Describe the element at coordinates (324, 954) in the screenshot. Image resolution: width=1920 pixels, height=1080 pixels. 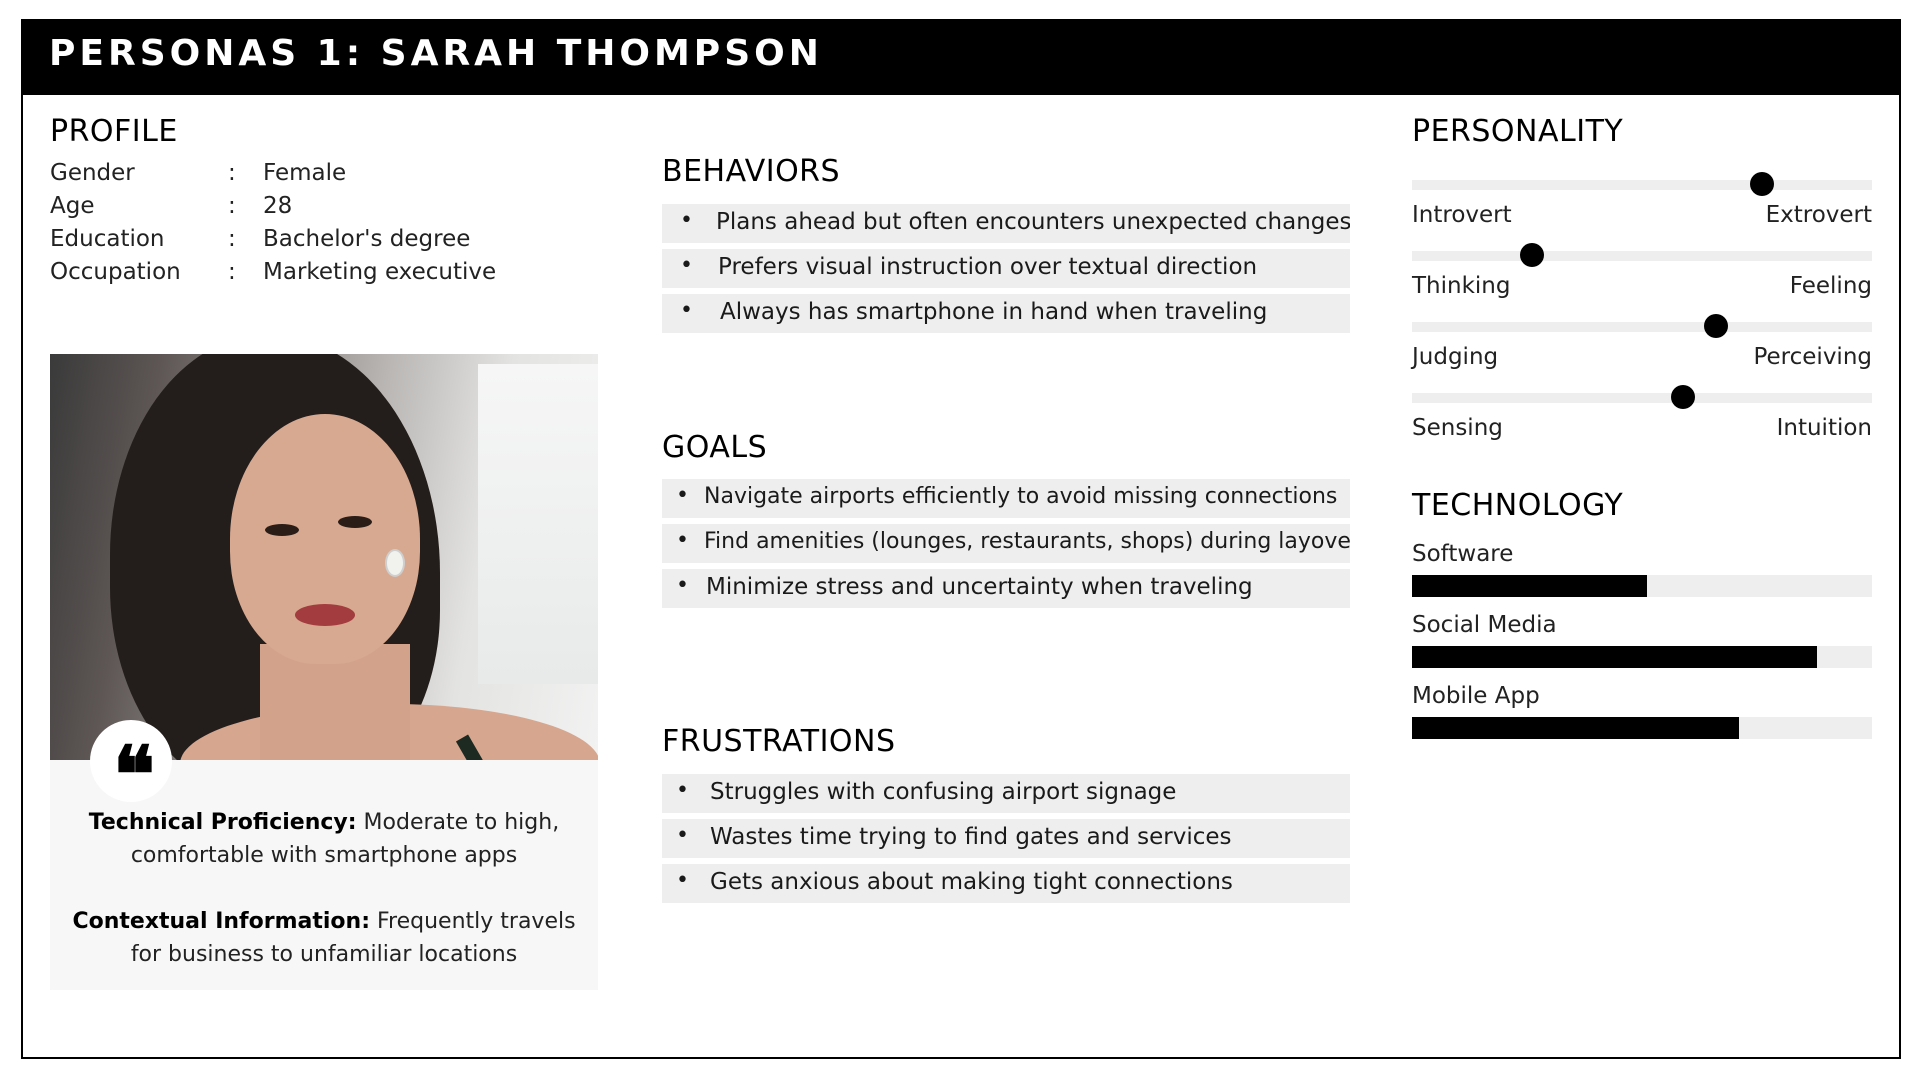
I see `contextual-information-line2: for business to unfamiliar locations` at that location.